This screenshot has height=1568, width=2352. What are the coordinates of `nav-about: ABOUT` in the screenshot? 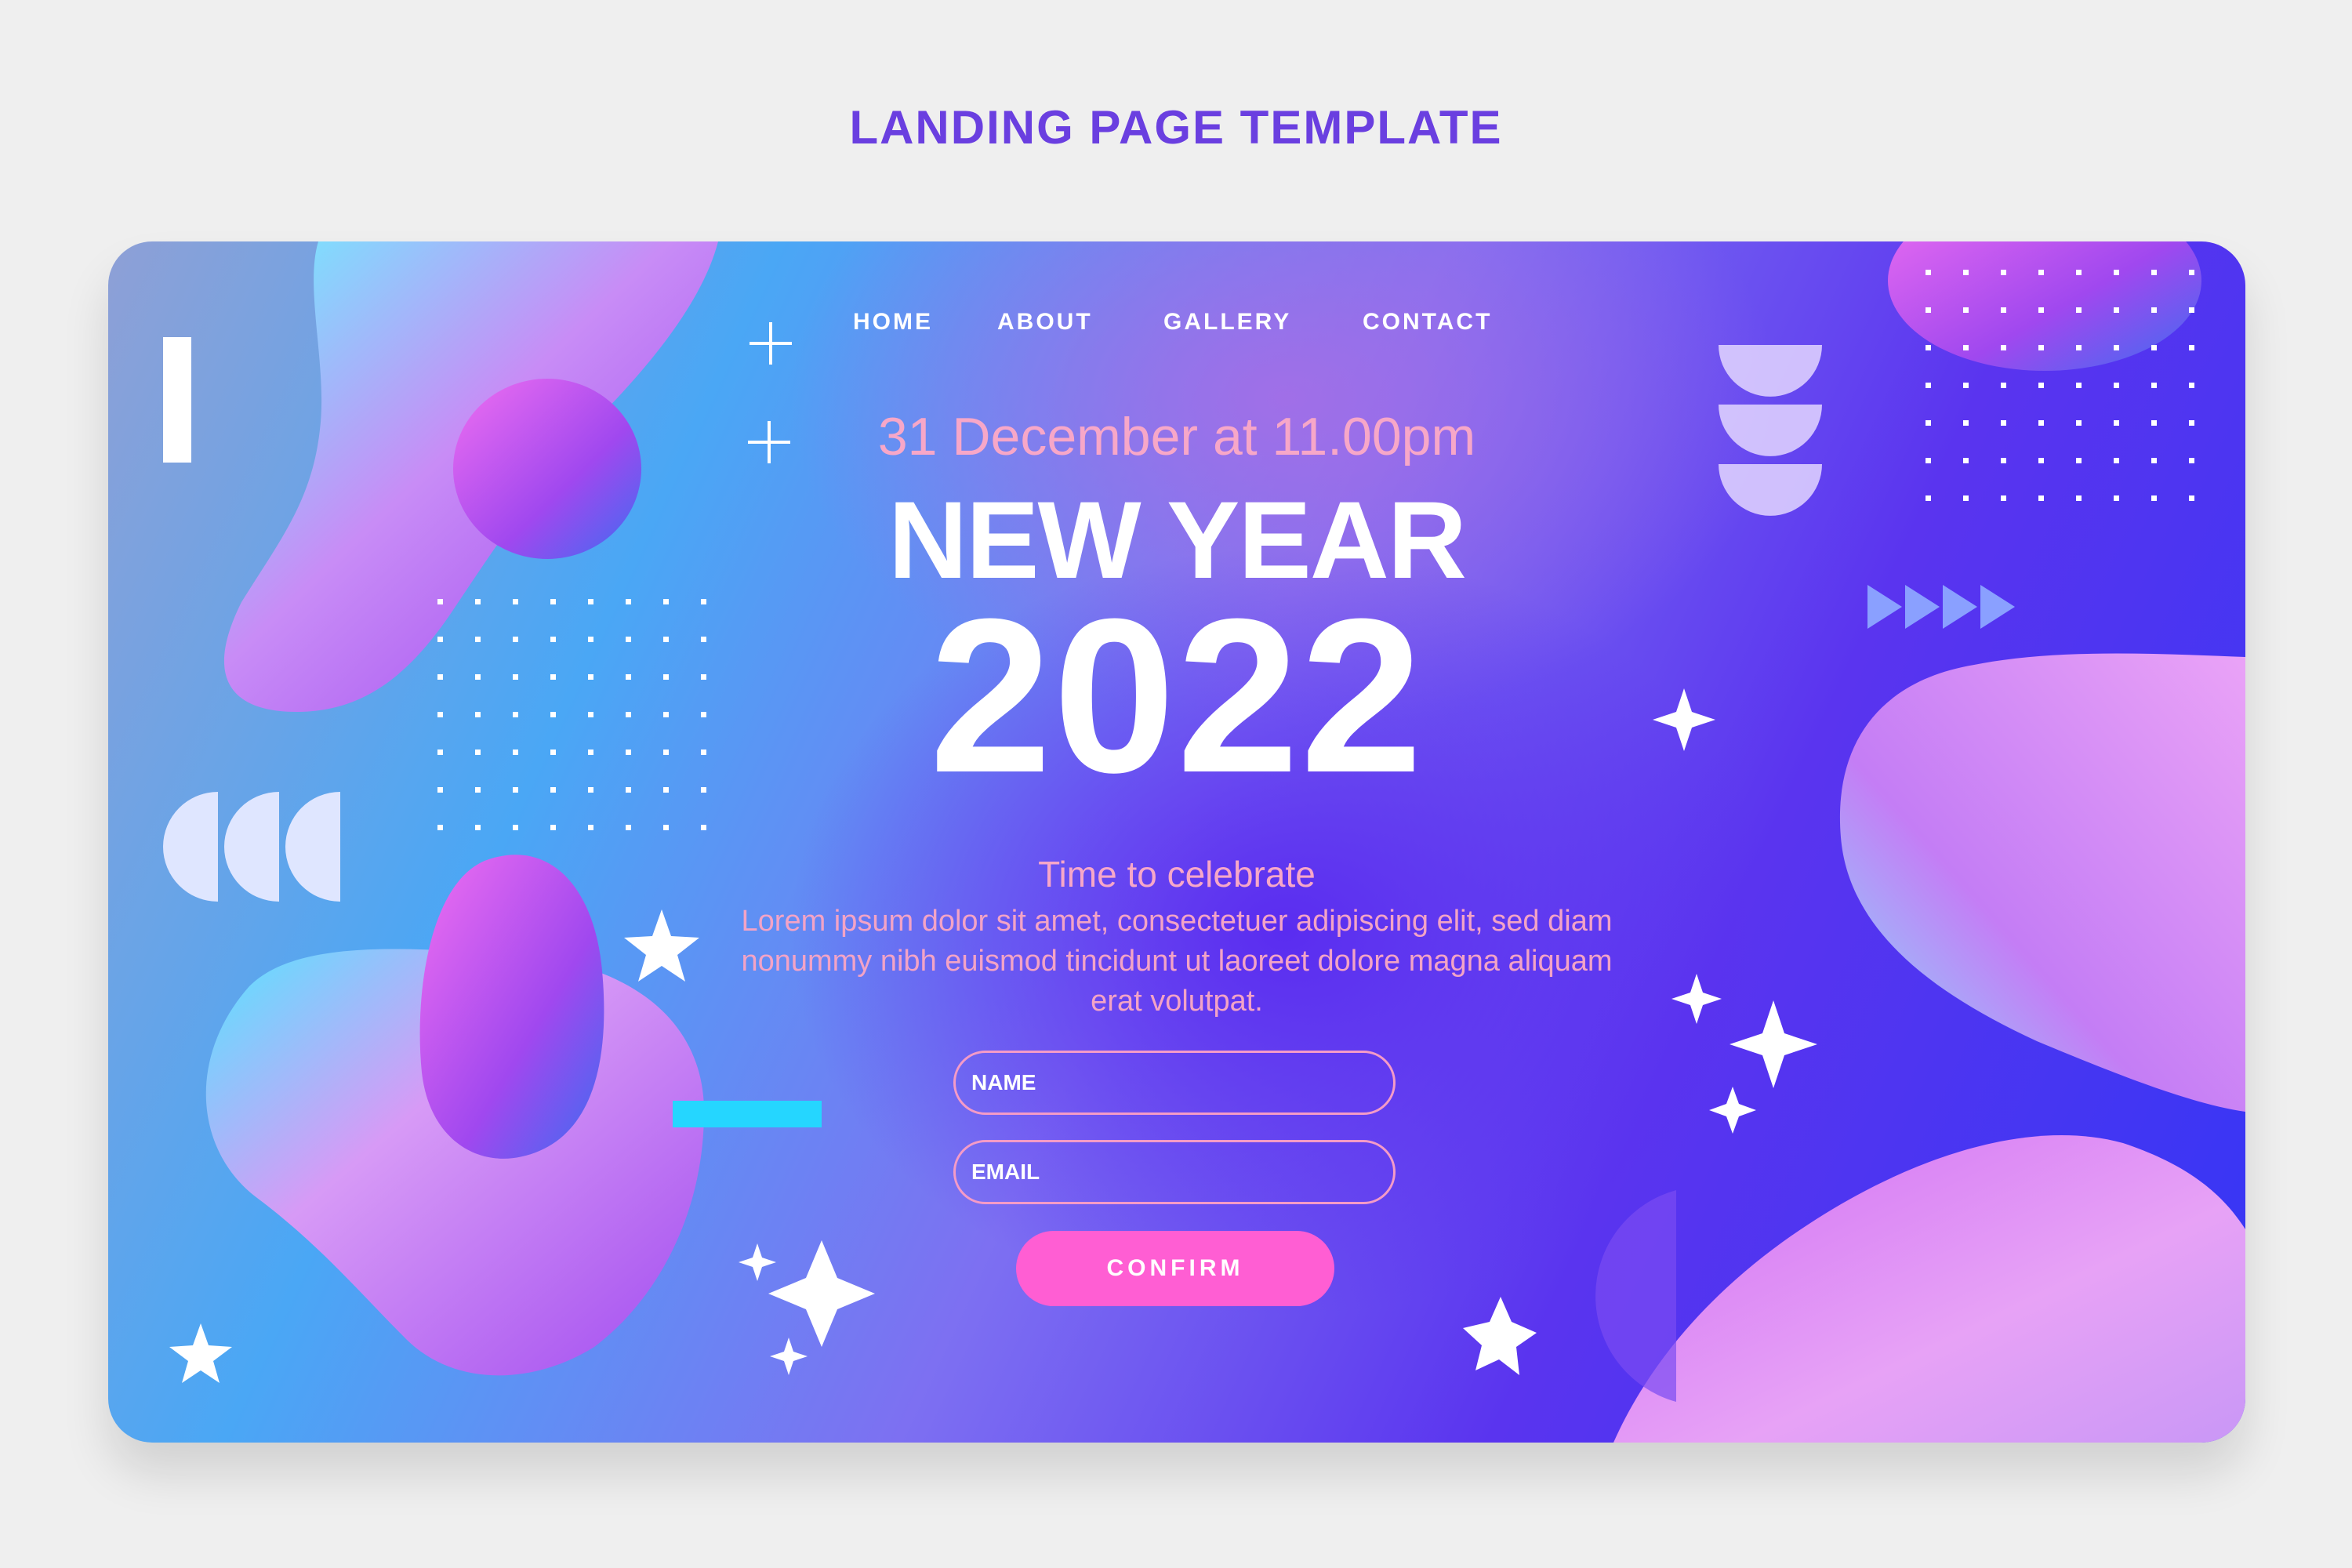 It's located at (1045, 322).